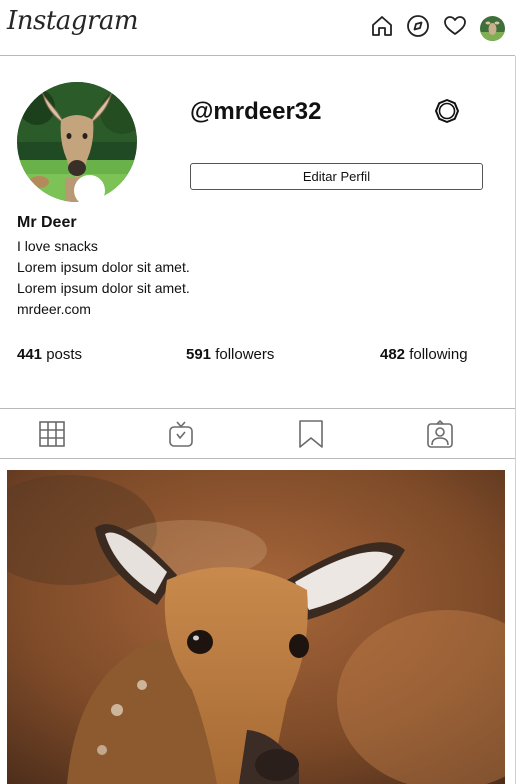  Describe the element at coordinates (438, 354) in the screenshot. I see `following-label: following` at that location.